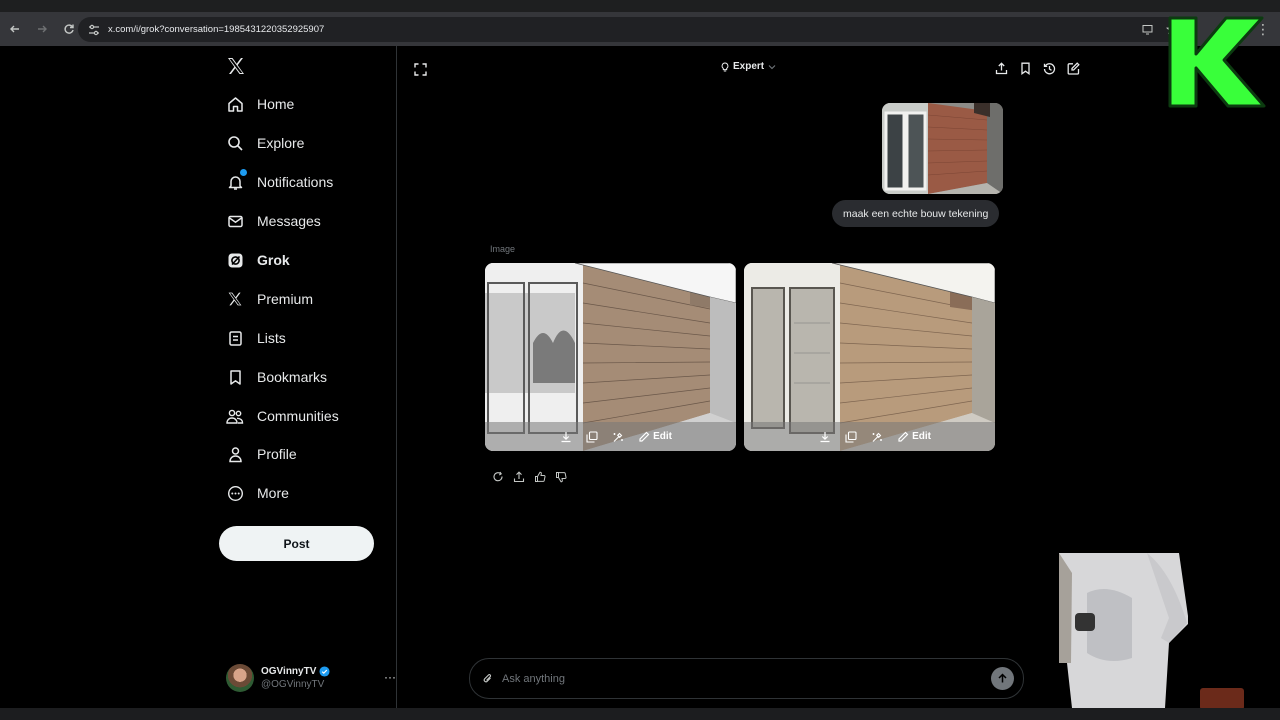  Describe the element at coordinates (273, 260) in the screenshot. I see `sidebar-item-label: Grok` at that location.